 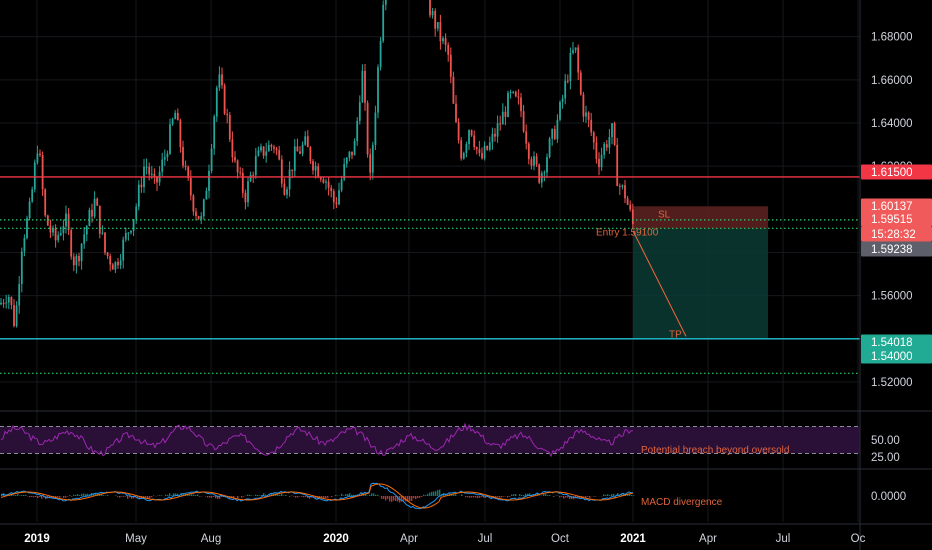 I want to click on time-tick-label: Aug, so click(x=211, y=539).